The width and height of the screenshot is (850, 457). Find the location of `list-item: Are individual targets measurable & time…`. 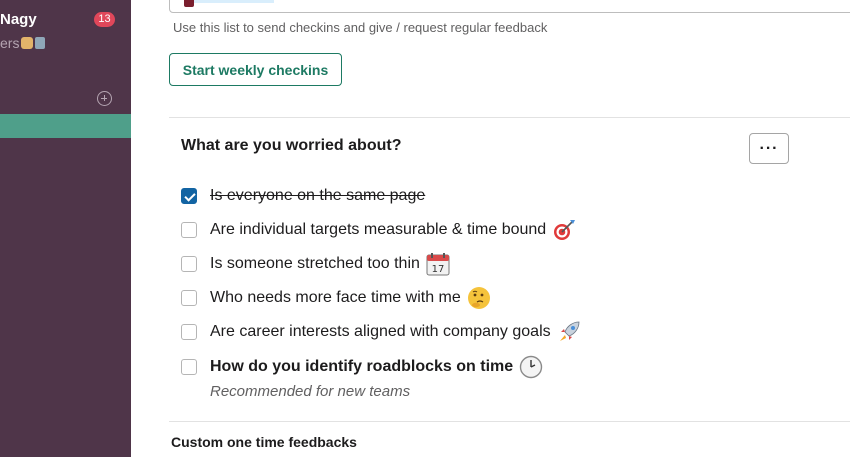

list-item: Are individual targets measurable & time… is located at coordinates (378, 230).